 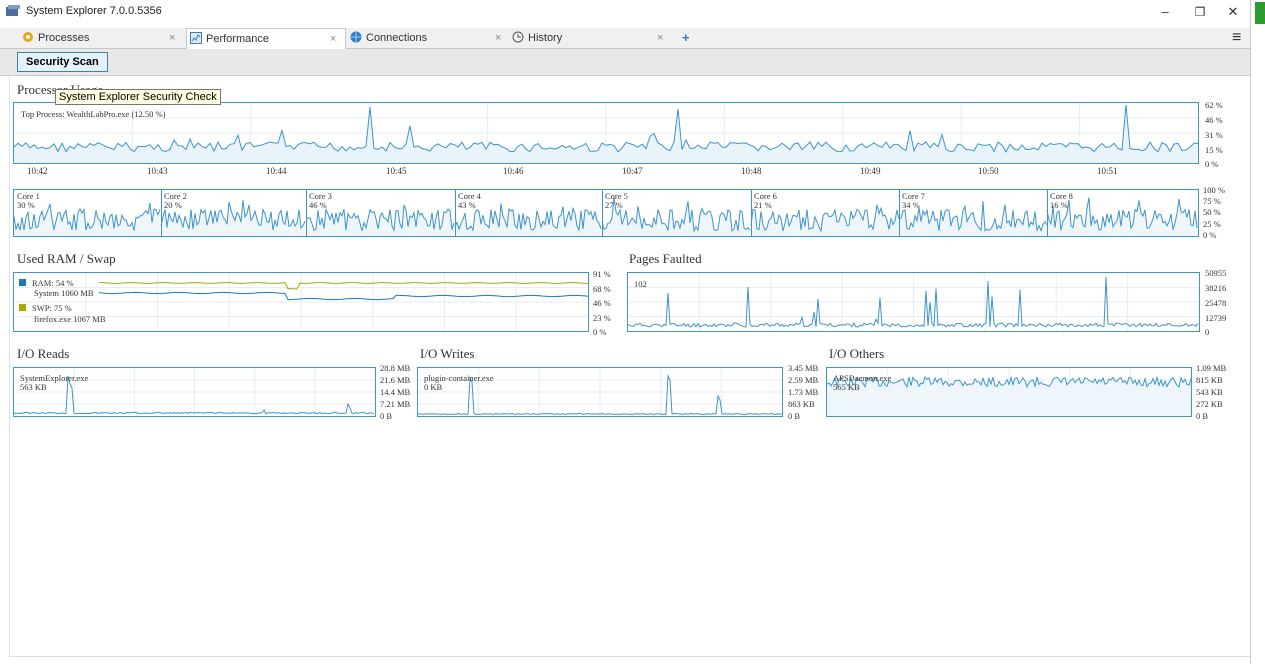 I want to click on time-label: 10:48, so click(x=751, y=171).